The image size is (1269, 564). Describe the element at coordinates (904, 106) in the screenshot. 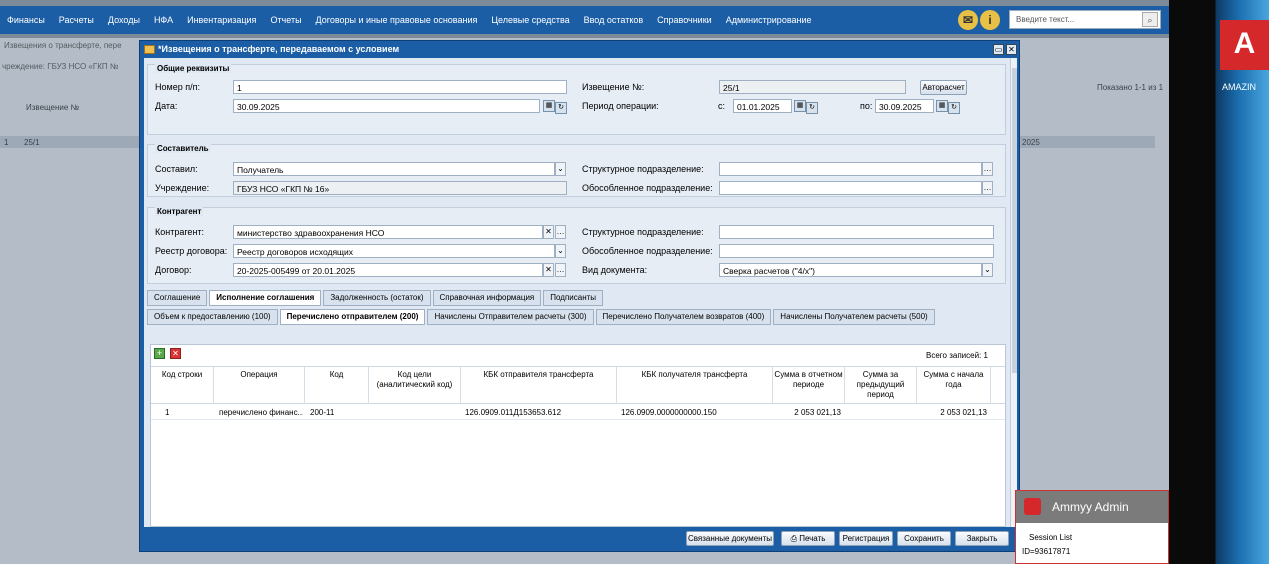

I see `to-date-field: 30.09.2025` at that location.